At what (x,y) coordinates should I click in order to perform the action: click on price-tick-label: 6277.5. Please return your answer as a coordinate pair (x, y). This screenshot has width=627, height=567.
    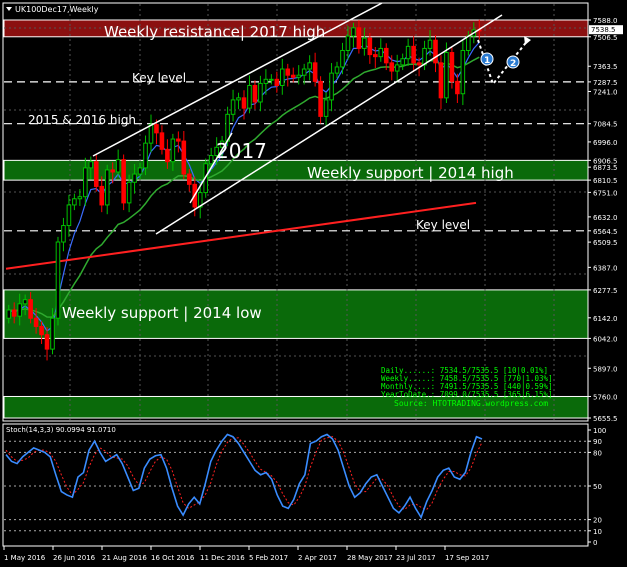
    Looking at the image, I should click on (605, 291).